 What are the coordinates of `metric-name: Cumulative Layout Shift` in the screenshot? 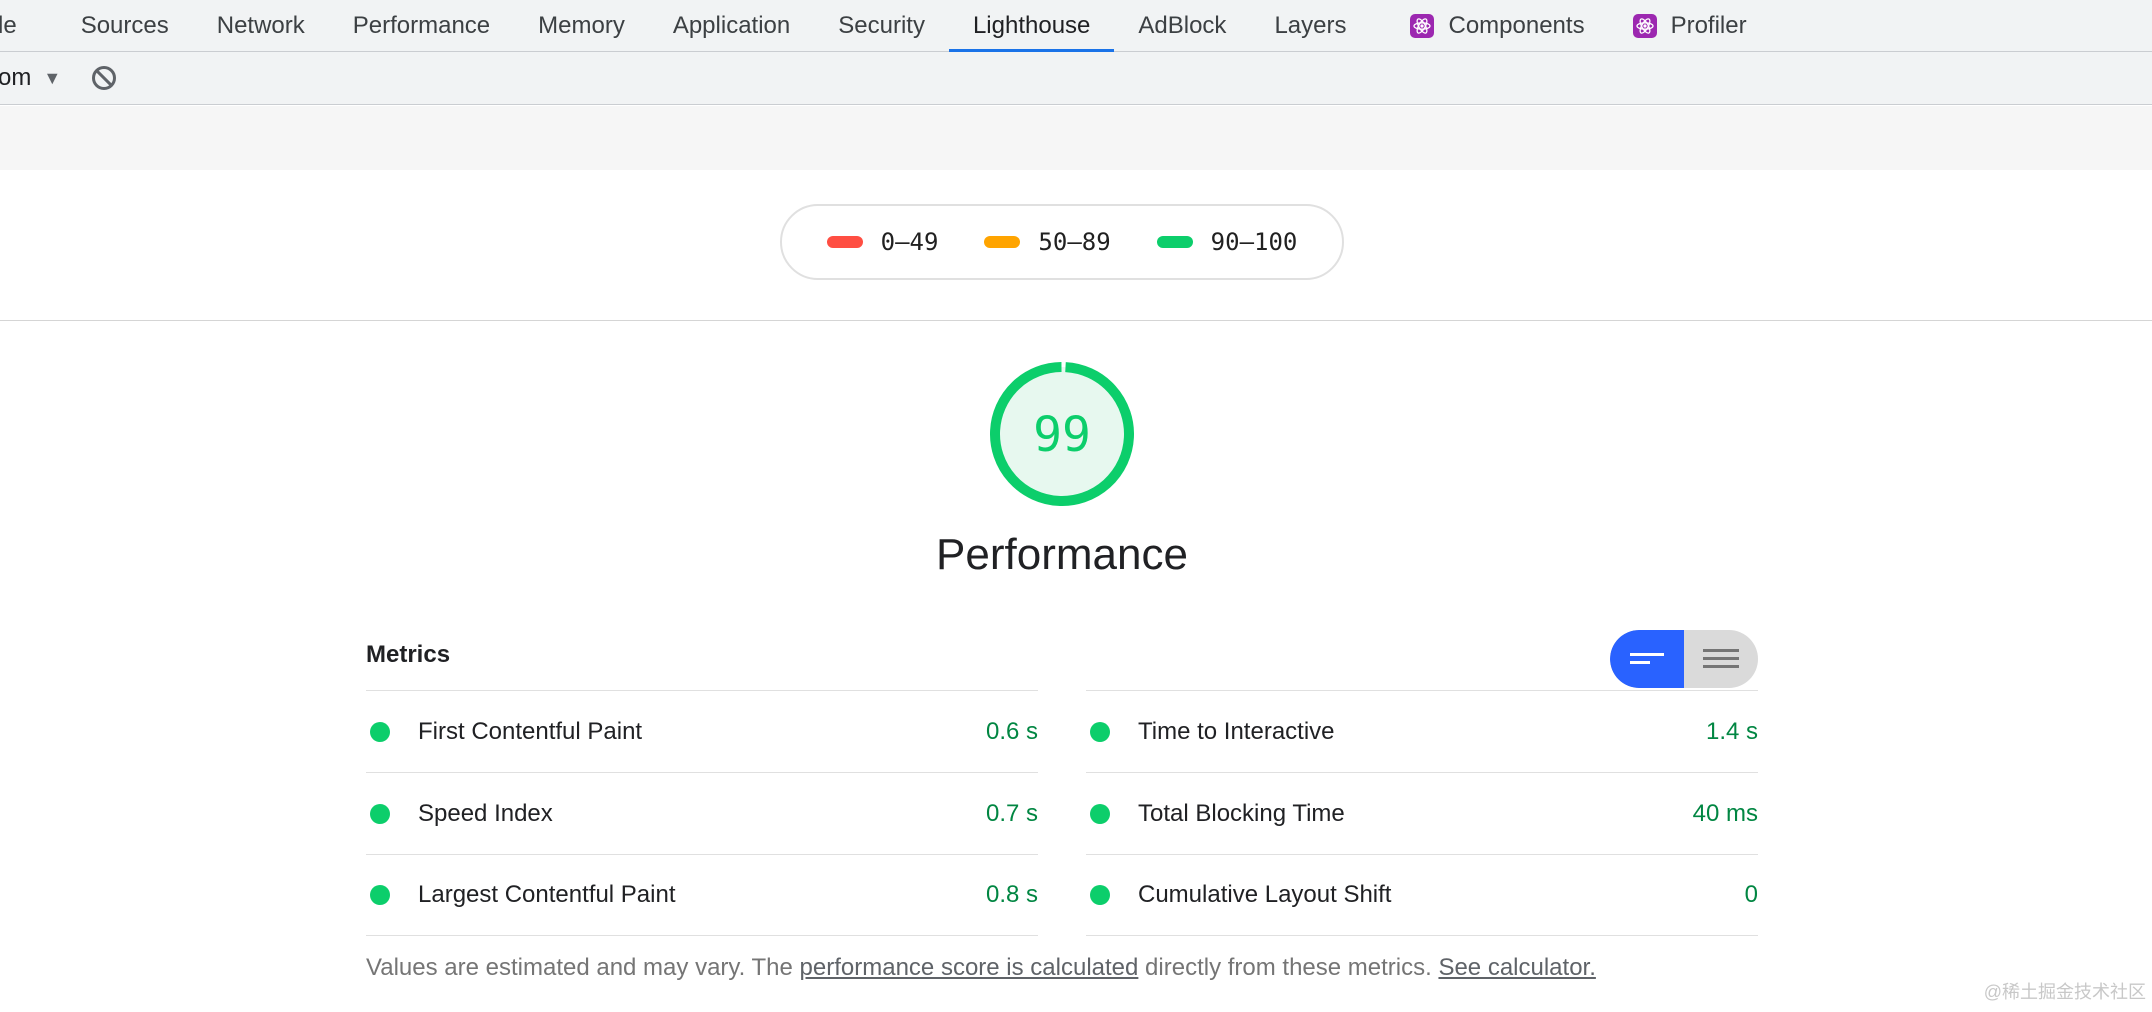 It's located at (1265, 894).